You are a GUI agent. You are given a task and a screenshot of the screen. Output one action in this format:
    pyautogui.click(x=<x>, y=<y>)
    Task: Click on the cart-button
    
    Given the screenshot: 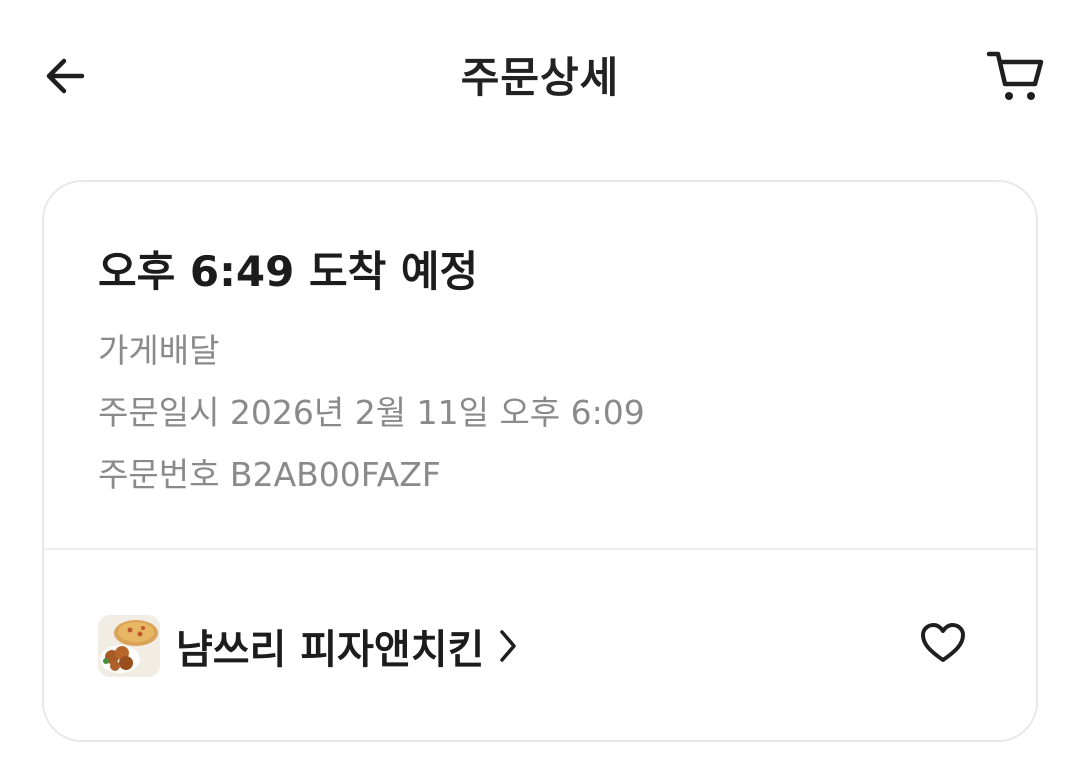 What is the action you would take?
    pyautogui.click(x=1015, y=76)
    